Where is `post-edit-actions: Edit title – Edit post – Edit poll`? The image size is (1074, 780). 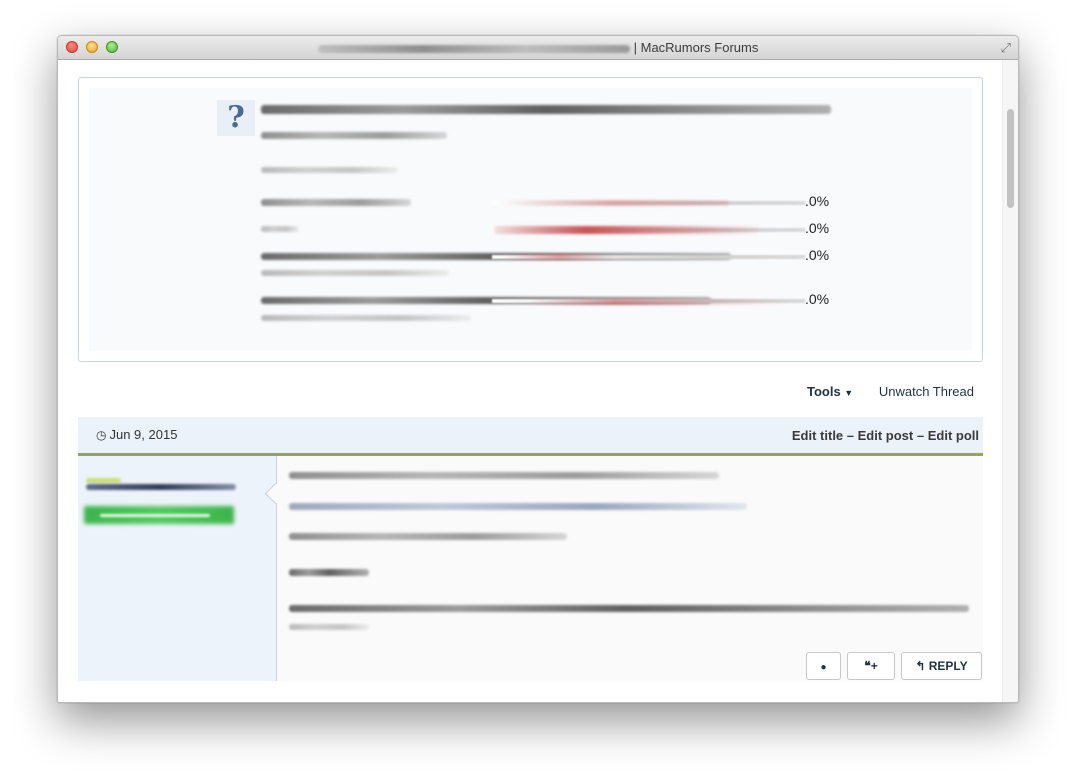 post-edit-actions: Edit title – Edit post – Edit poll is located at coordinates (885, 435).